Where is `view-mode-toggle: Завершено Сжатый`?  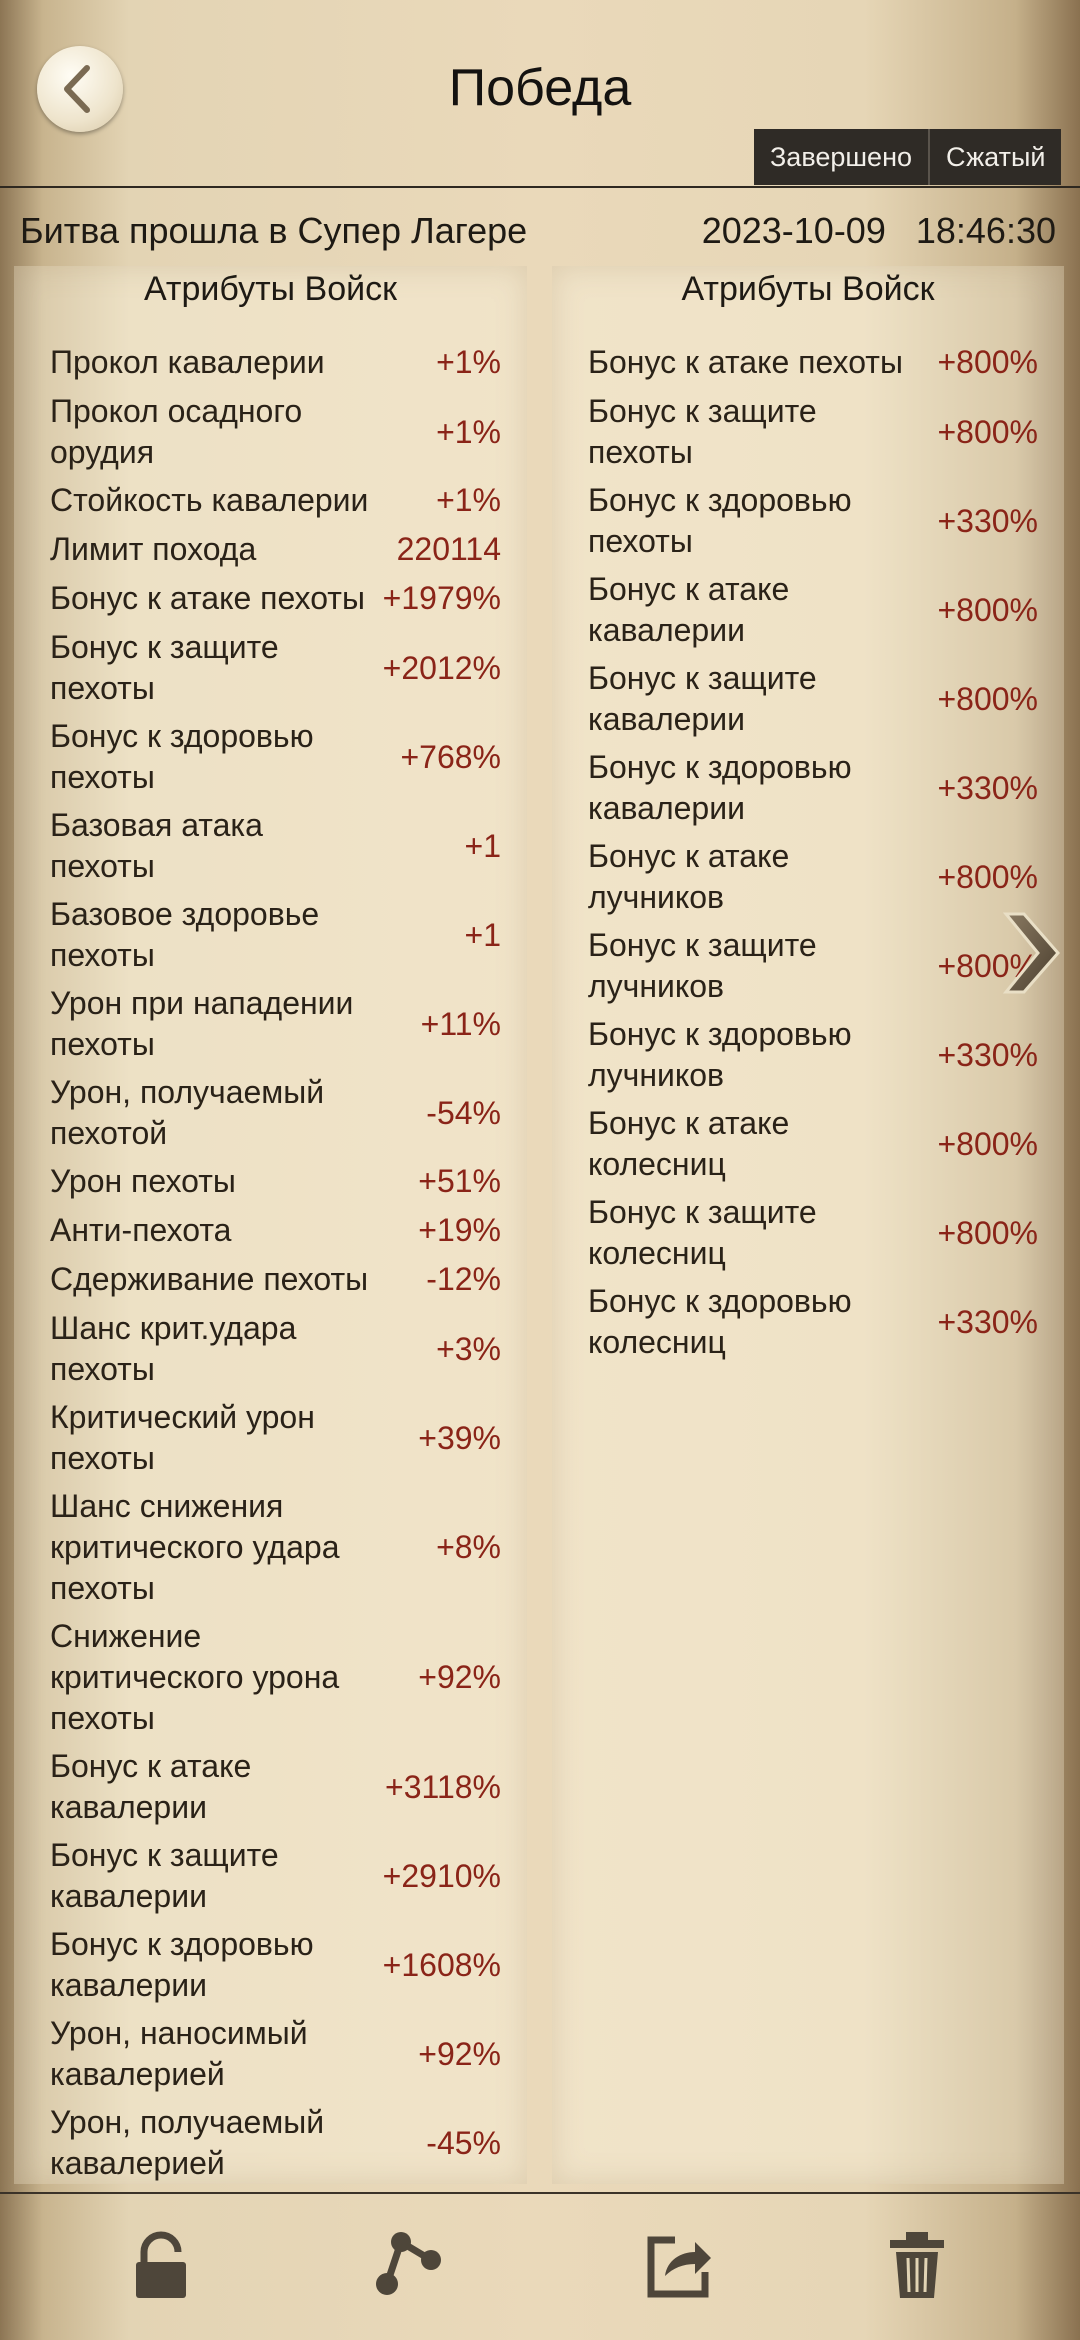
view-mode-toggle: Завершено Сжатый is located at coordinates (908, 157).